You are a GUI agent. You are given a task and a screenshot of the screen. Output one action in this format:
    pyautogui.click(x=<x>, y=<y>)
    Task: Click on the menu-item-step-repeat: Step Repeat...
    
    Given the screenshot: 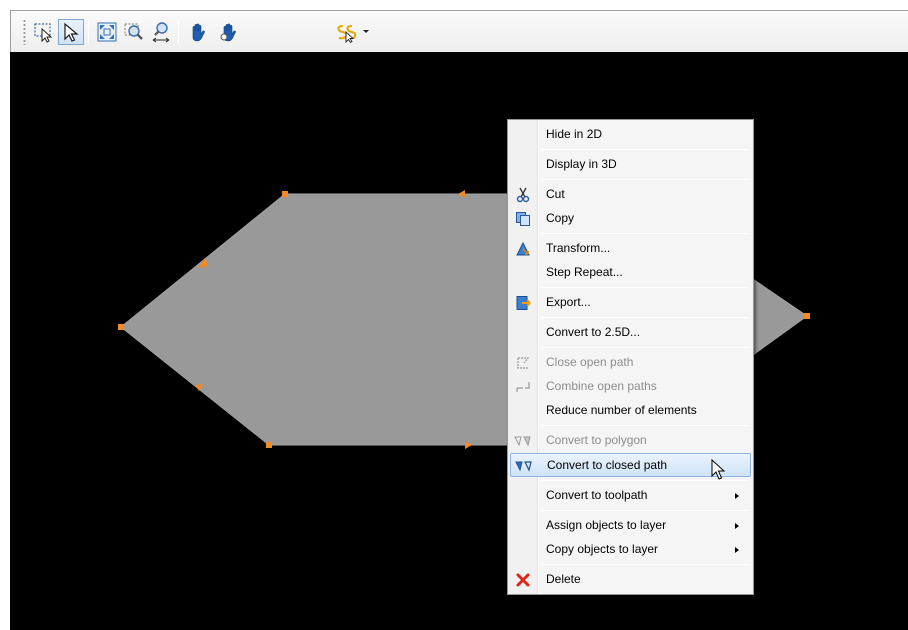 What is the action you would take?
    pyautogui.click(x=630, y=273)
    